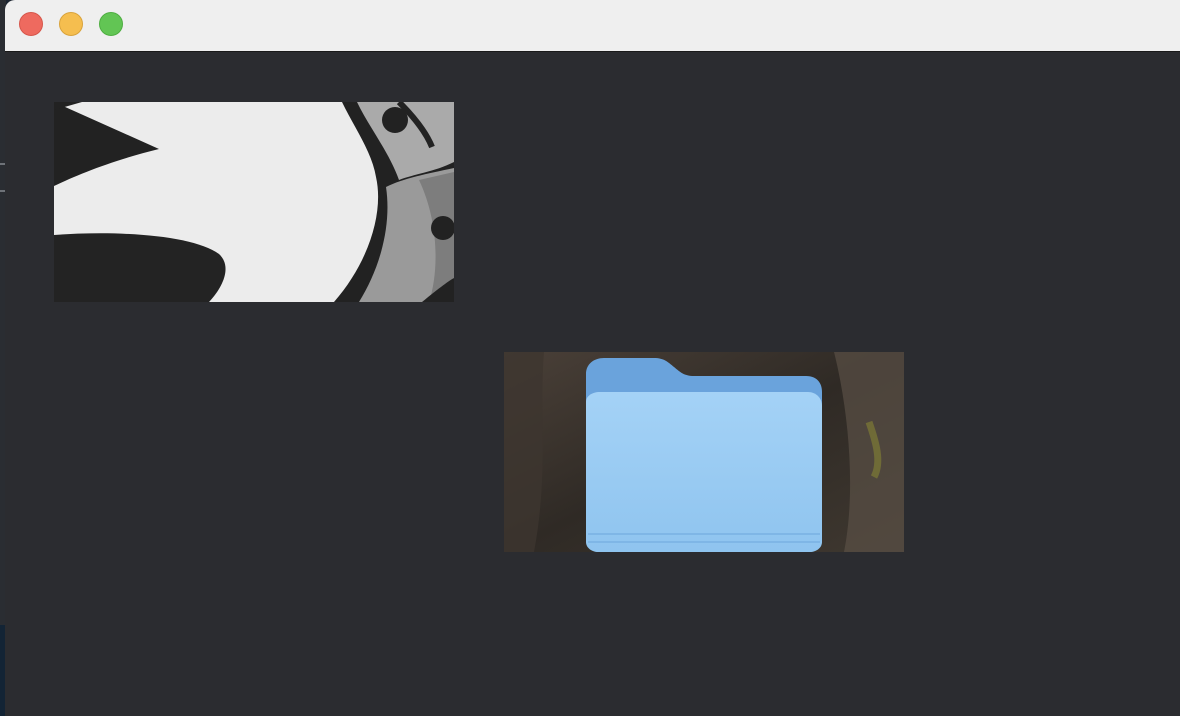 The image size is (1180, 716). What do you see at coordinates (592, 26) in the screenshot?
I see `window-titlebar` at bounding box center [592, 26].